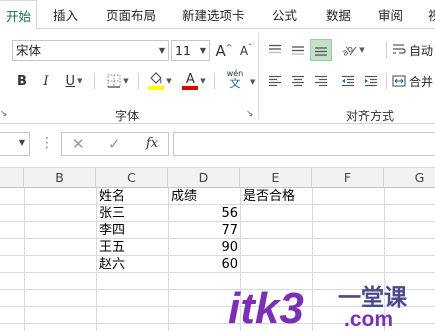 The height and width of the screenshot is (331, 435). Describe the element at coordinates (132, 178) in the screenshot. I see `column-header-c: C` at that location.